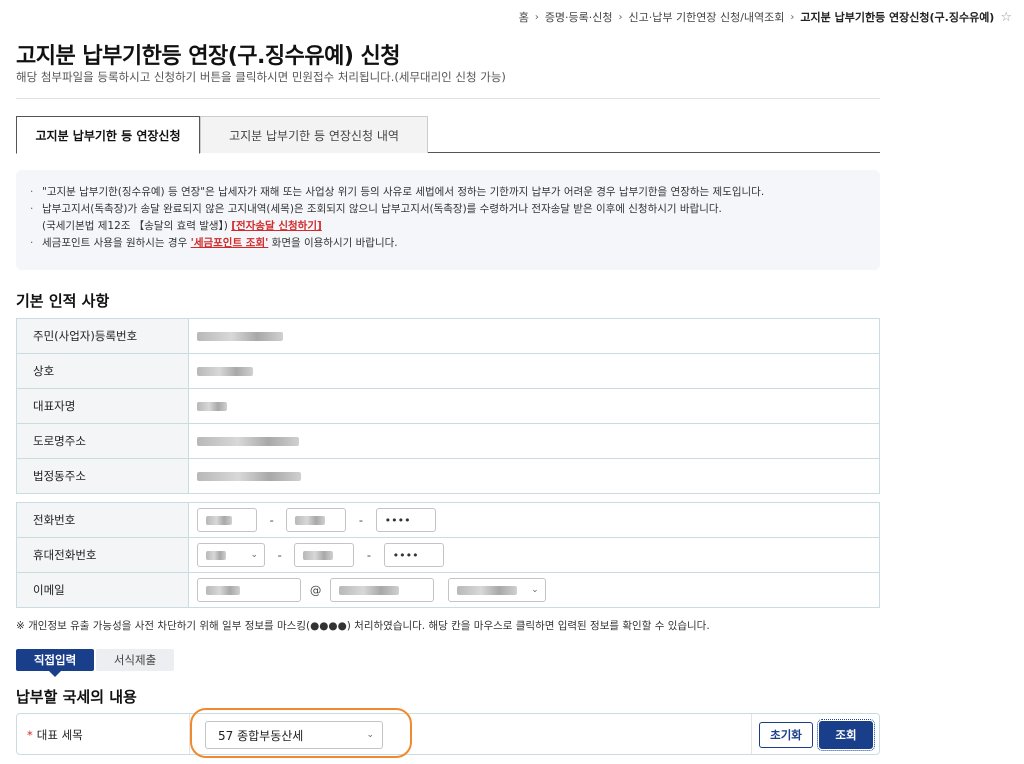  I want to click on tax-item-select: 57 종합부동산세 ⌄, so click(294, 735).